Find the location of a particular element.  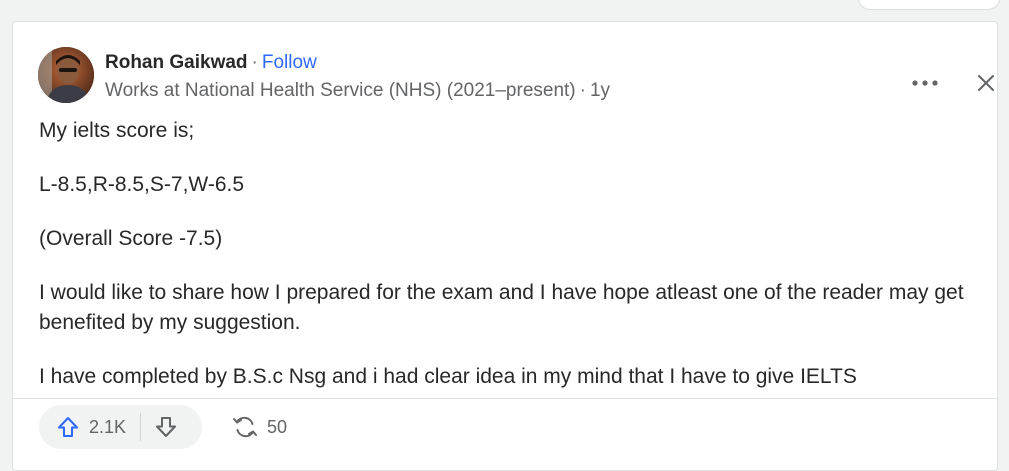

upvote-arrow-icon is located at coordinates (68, 427).